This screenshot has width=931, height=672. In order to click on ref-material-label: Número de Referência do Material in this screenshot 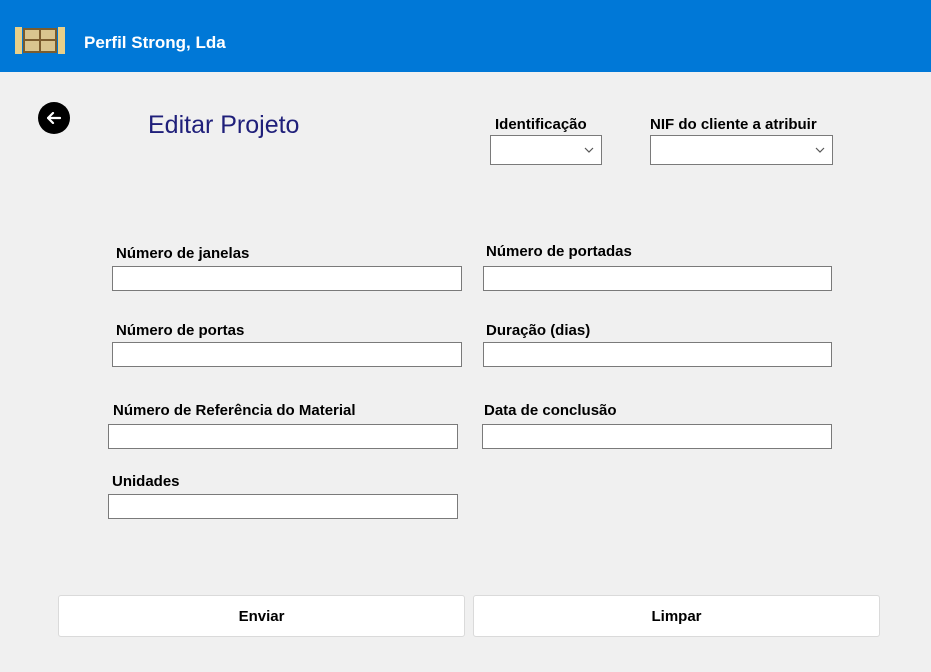, I will do `click(234, 410)`.